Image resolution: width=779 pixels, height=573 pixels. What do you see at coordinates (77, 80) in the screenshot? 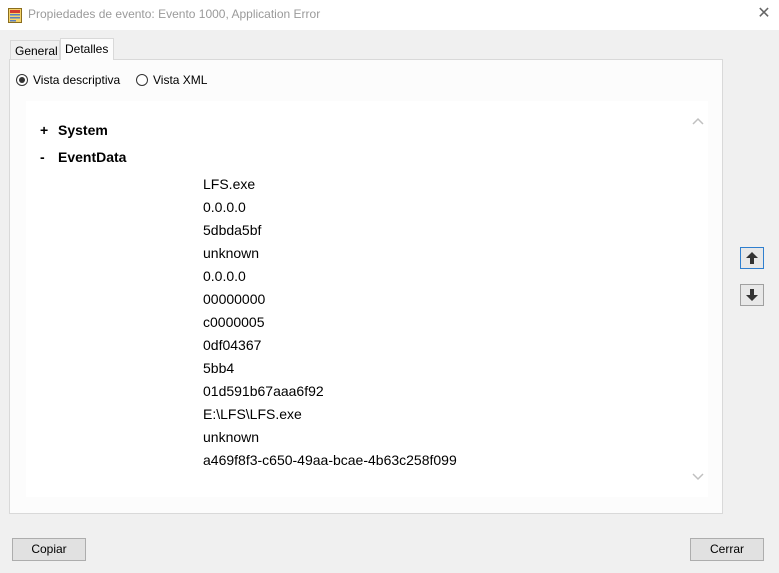
I see `descriptive-view-label: Vista descriptiva` at bounding box center [77, 80].